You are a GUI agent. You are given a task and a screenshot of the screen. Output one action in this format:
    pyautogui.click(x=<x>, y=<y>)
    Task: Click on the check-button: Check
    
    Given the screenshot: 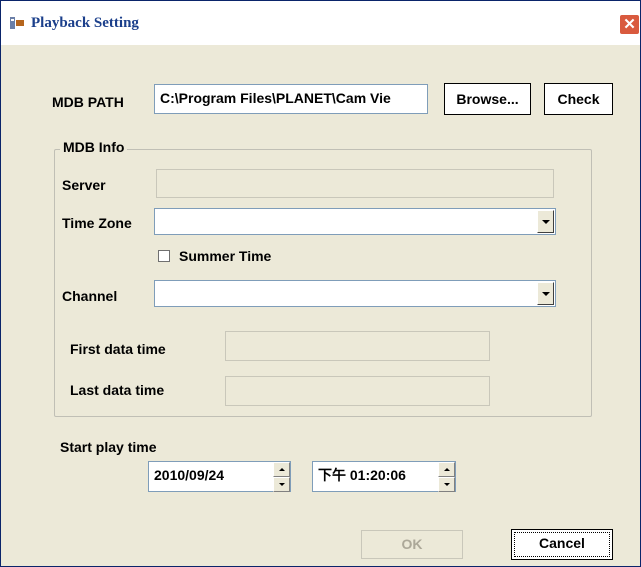 What is the action you would take?
    pyautogui.click(x=578, y=99)
    